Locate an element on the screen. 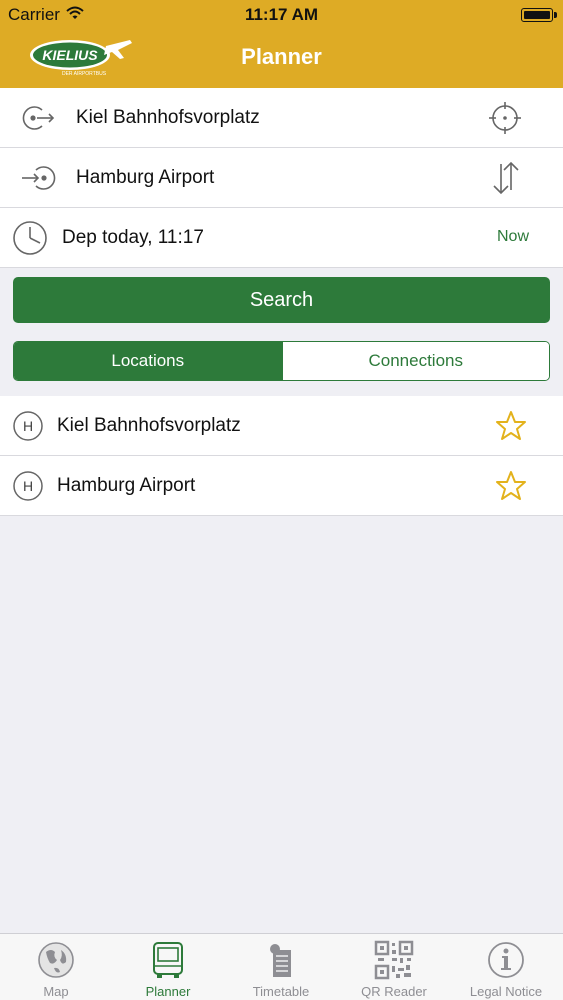 Image resolution: width=563 pixels, height=1000 pixels. tab-planner: Planner is located at coordinates (168, 967).